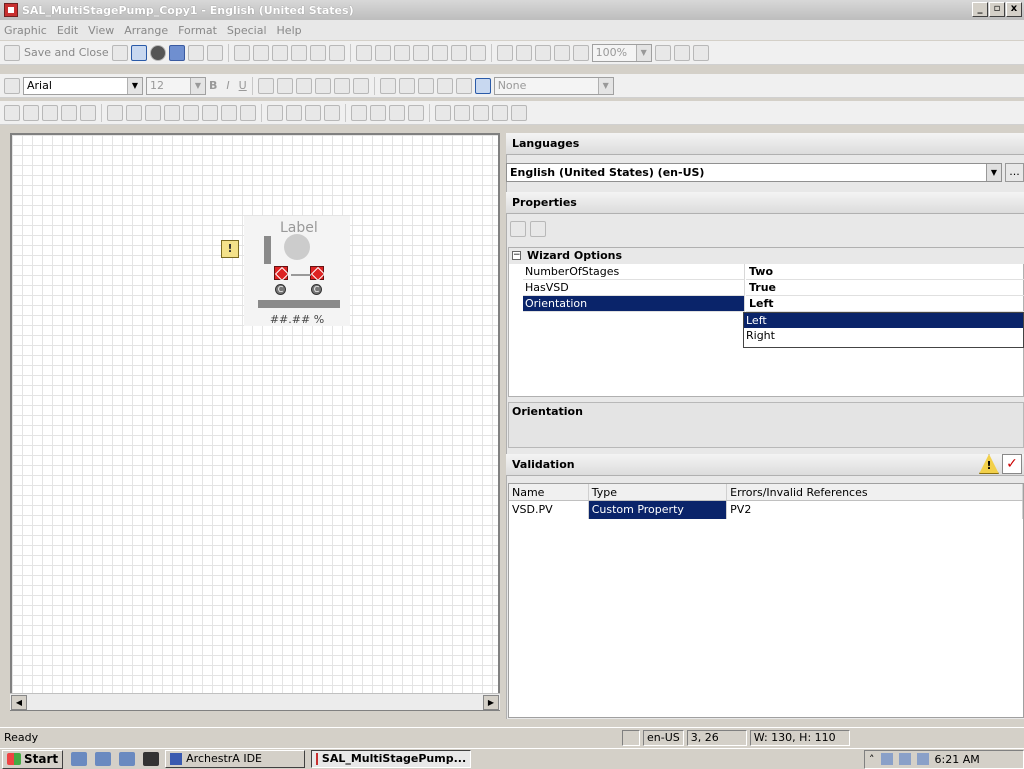  What do you see at coordinates (289, 30) in the screenshot?
I see `menu-help: Help` at bounding box center [289, 30].